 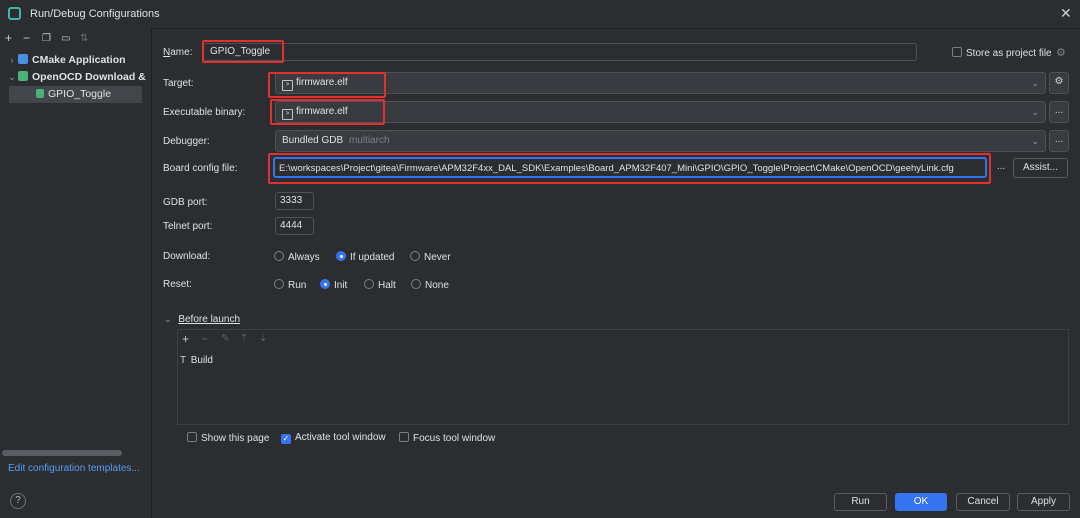 I want to click on app-icon, so click(x=14, y=13).